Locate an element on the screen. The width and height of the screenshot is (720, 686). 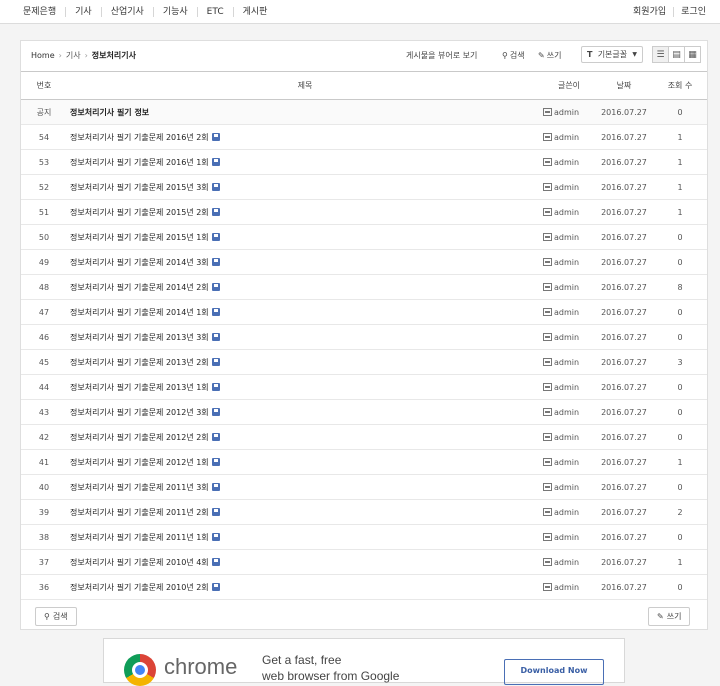
menu-question-bank: 문제은행 is located at coordinates (40, 12).